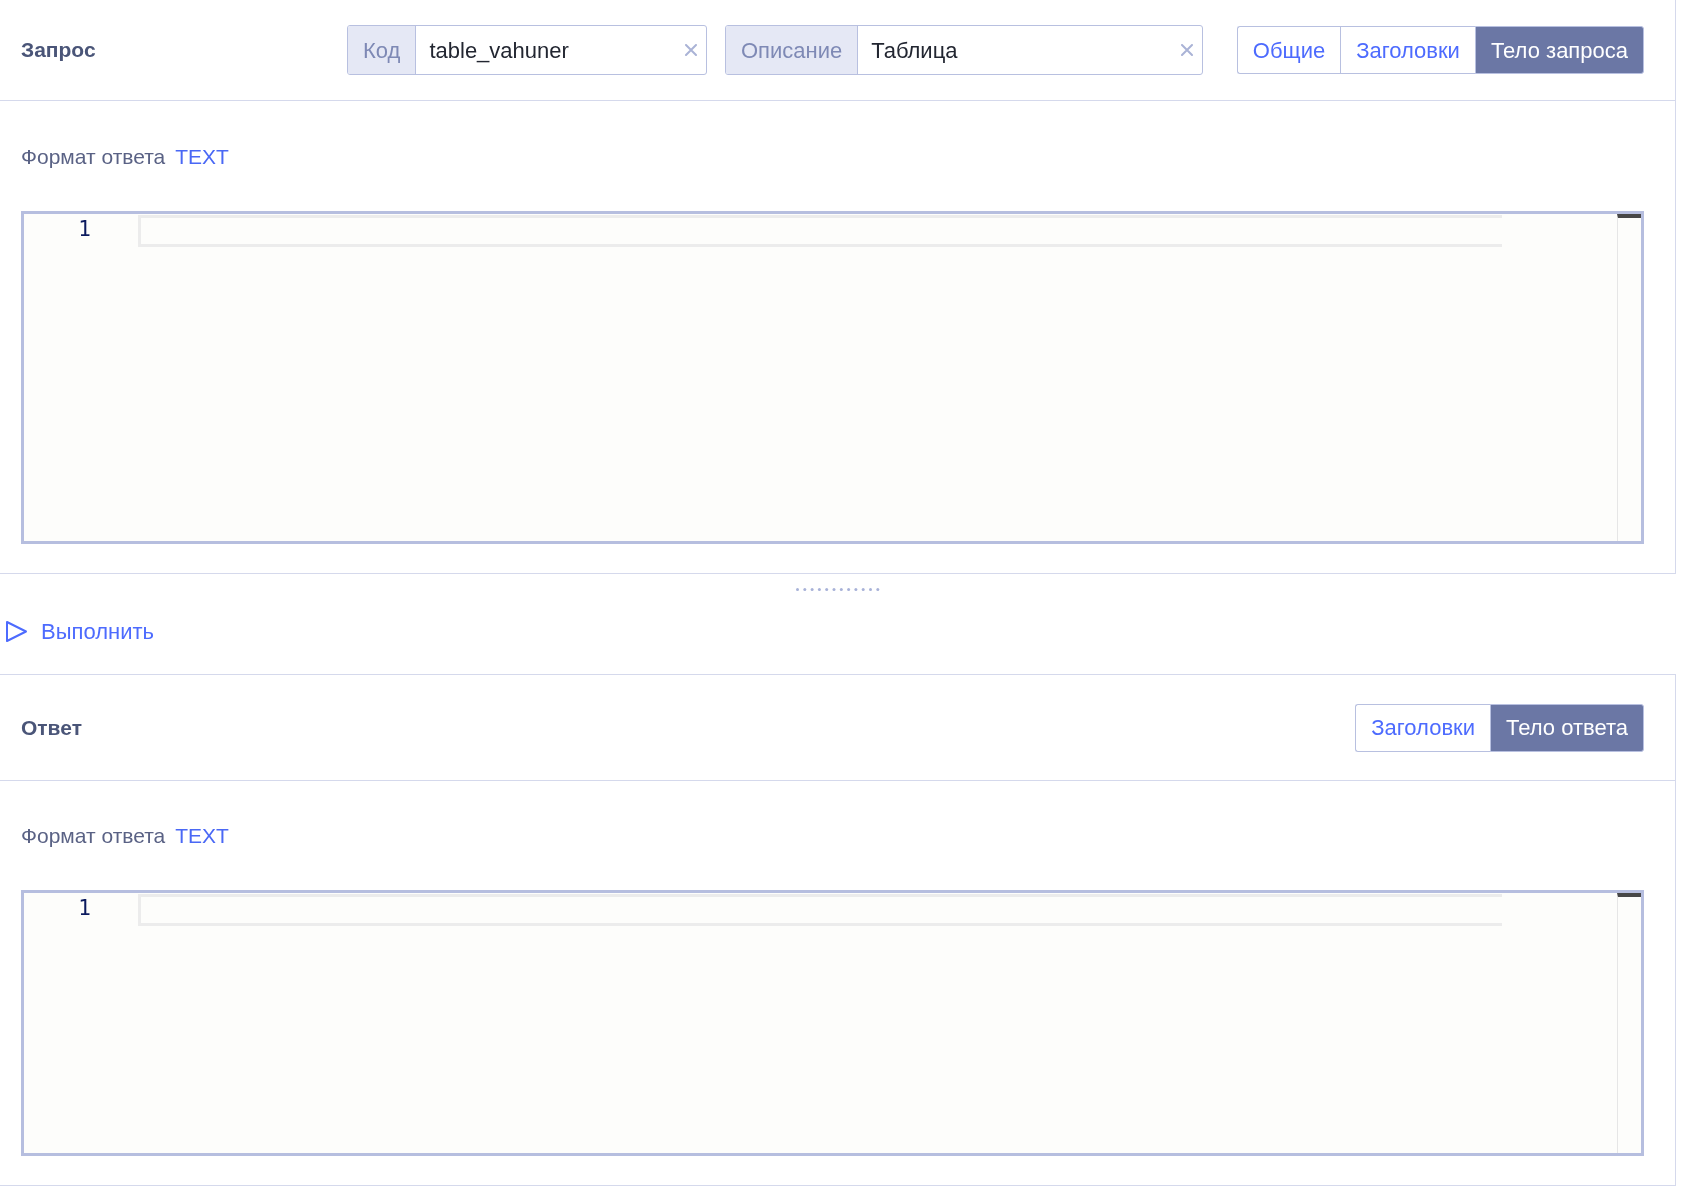 This screenshot has width=1686, height=1204. I want to click on run-button: Выполнить, so click(77, 631).